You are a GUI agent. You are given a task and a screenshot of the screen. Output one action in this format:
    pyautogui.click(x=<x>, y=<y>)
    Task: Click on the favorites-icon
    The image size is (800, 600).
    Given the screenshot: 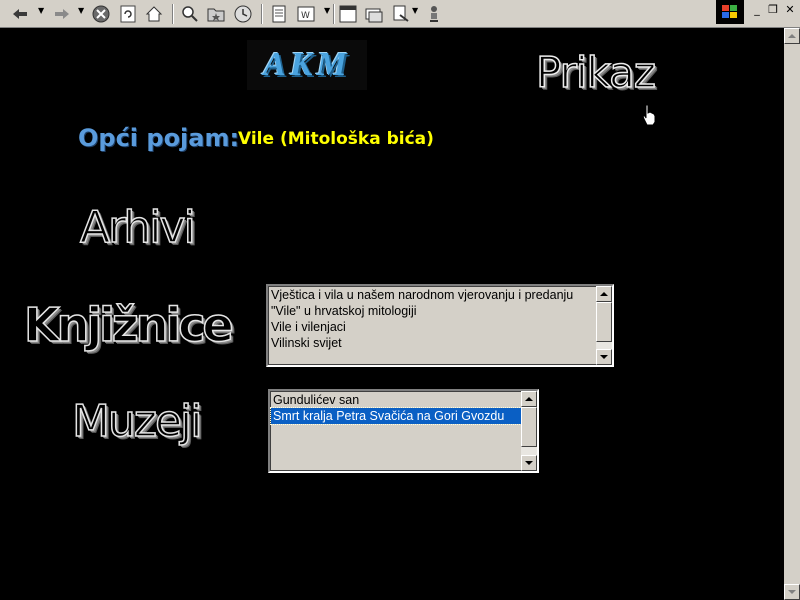 What is the action you would take?
    pyautogui.click(x=216, y=14)
    